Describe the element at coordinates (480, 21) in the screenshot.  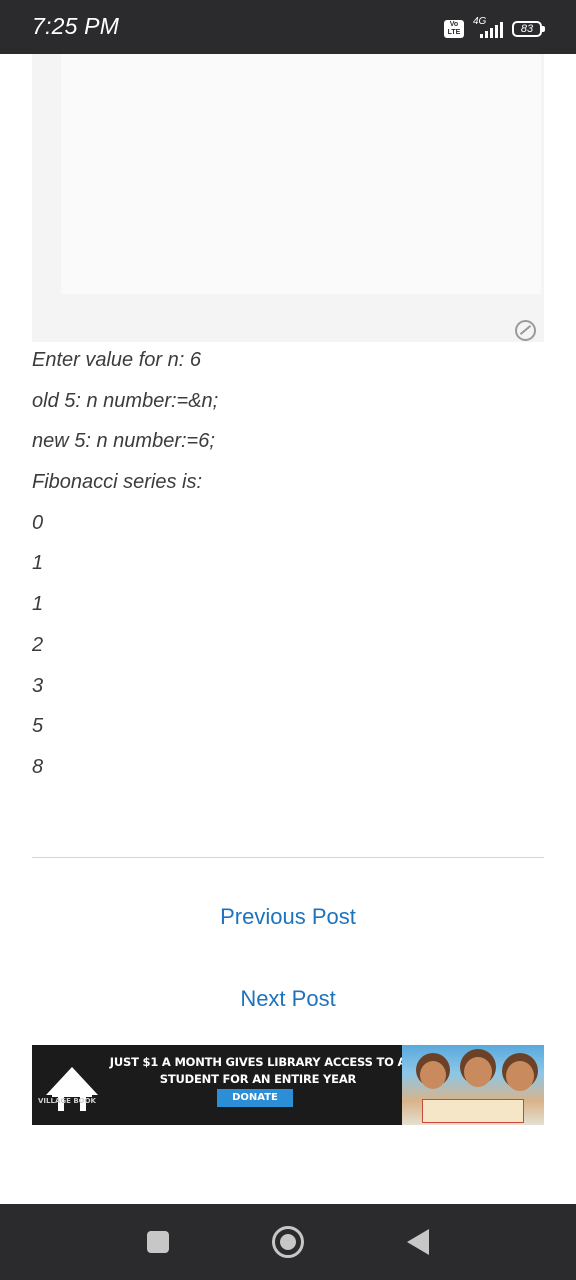
I see `network-type: 4G` at that location.